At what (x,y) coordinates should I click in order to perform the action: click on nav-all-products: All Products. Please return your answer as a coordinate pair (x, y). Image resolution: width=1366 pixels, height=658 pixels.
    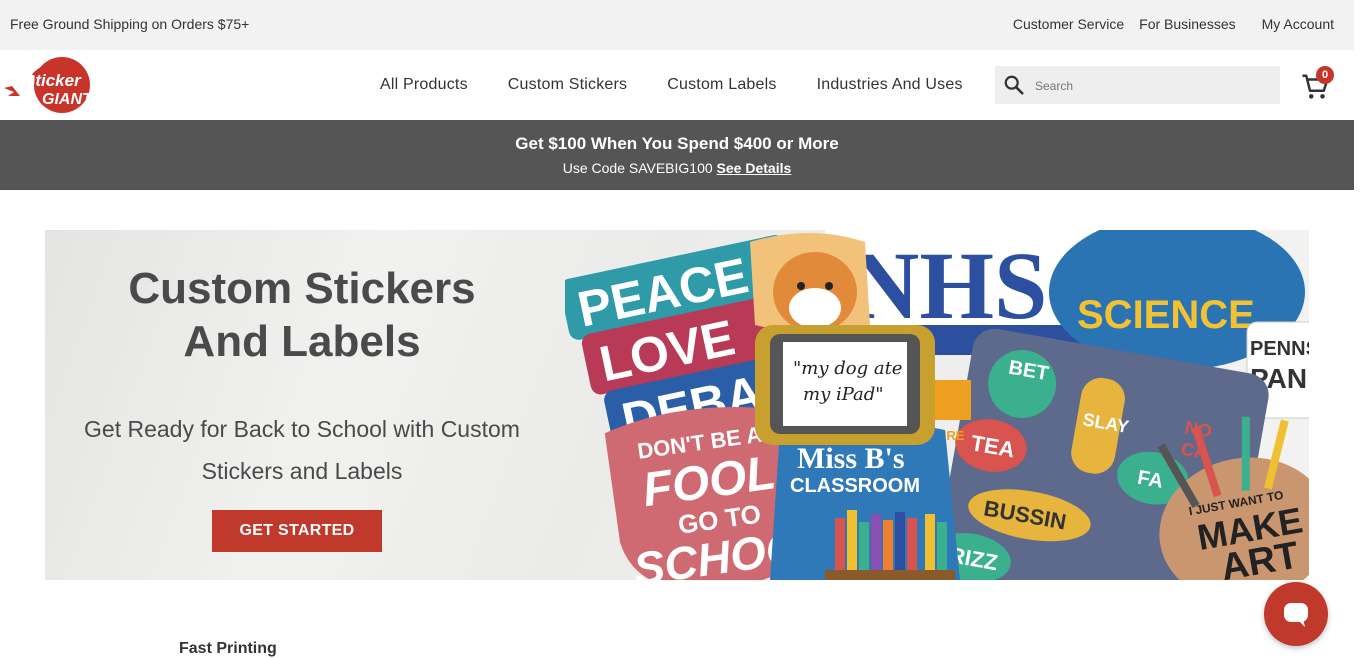
    Looking at the image, I should click on (424, 85).